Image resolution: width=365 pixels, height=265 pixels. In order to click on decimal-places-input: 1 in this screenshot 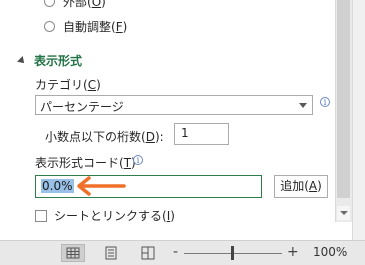, I will do `click(201, 134)`.